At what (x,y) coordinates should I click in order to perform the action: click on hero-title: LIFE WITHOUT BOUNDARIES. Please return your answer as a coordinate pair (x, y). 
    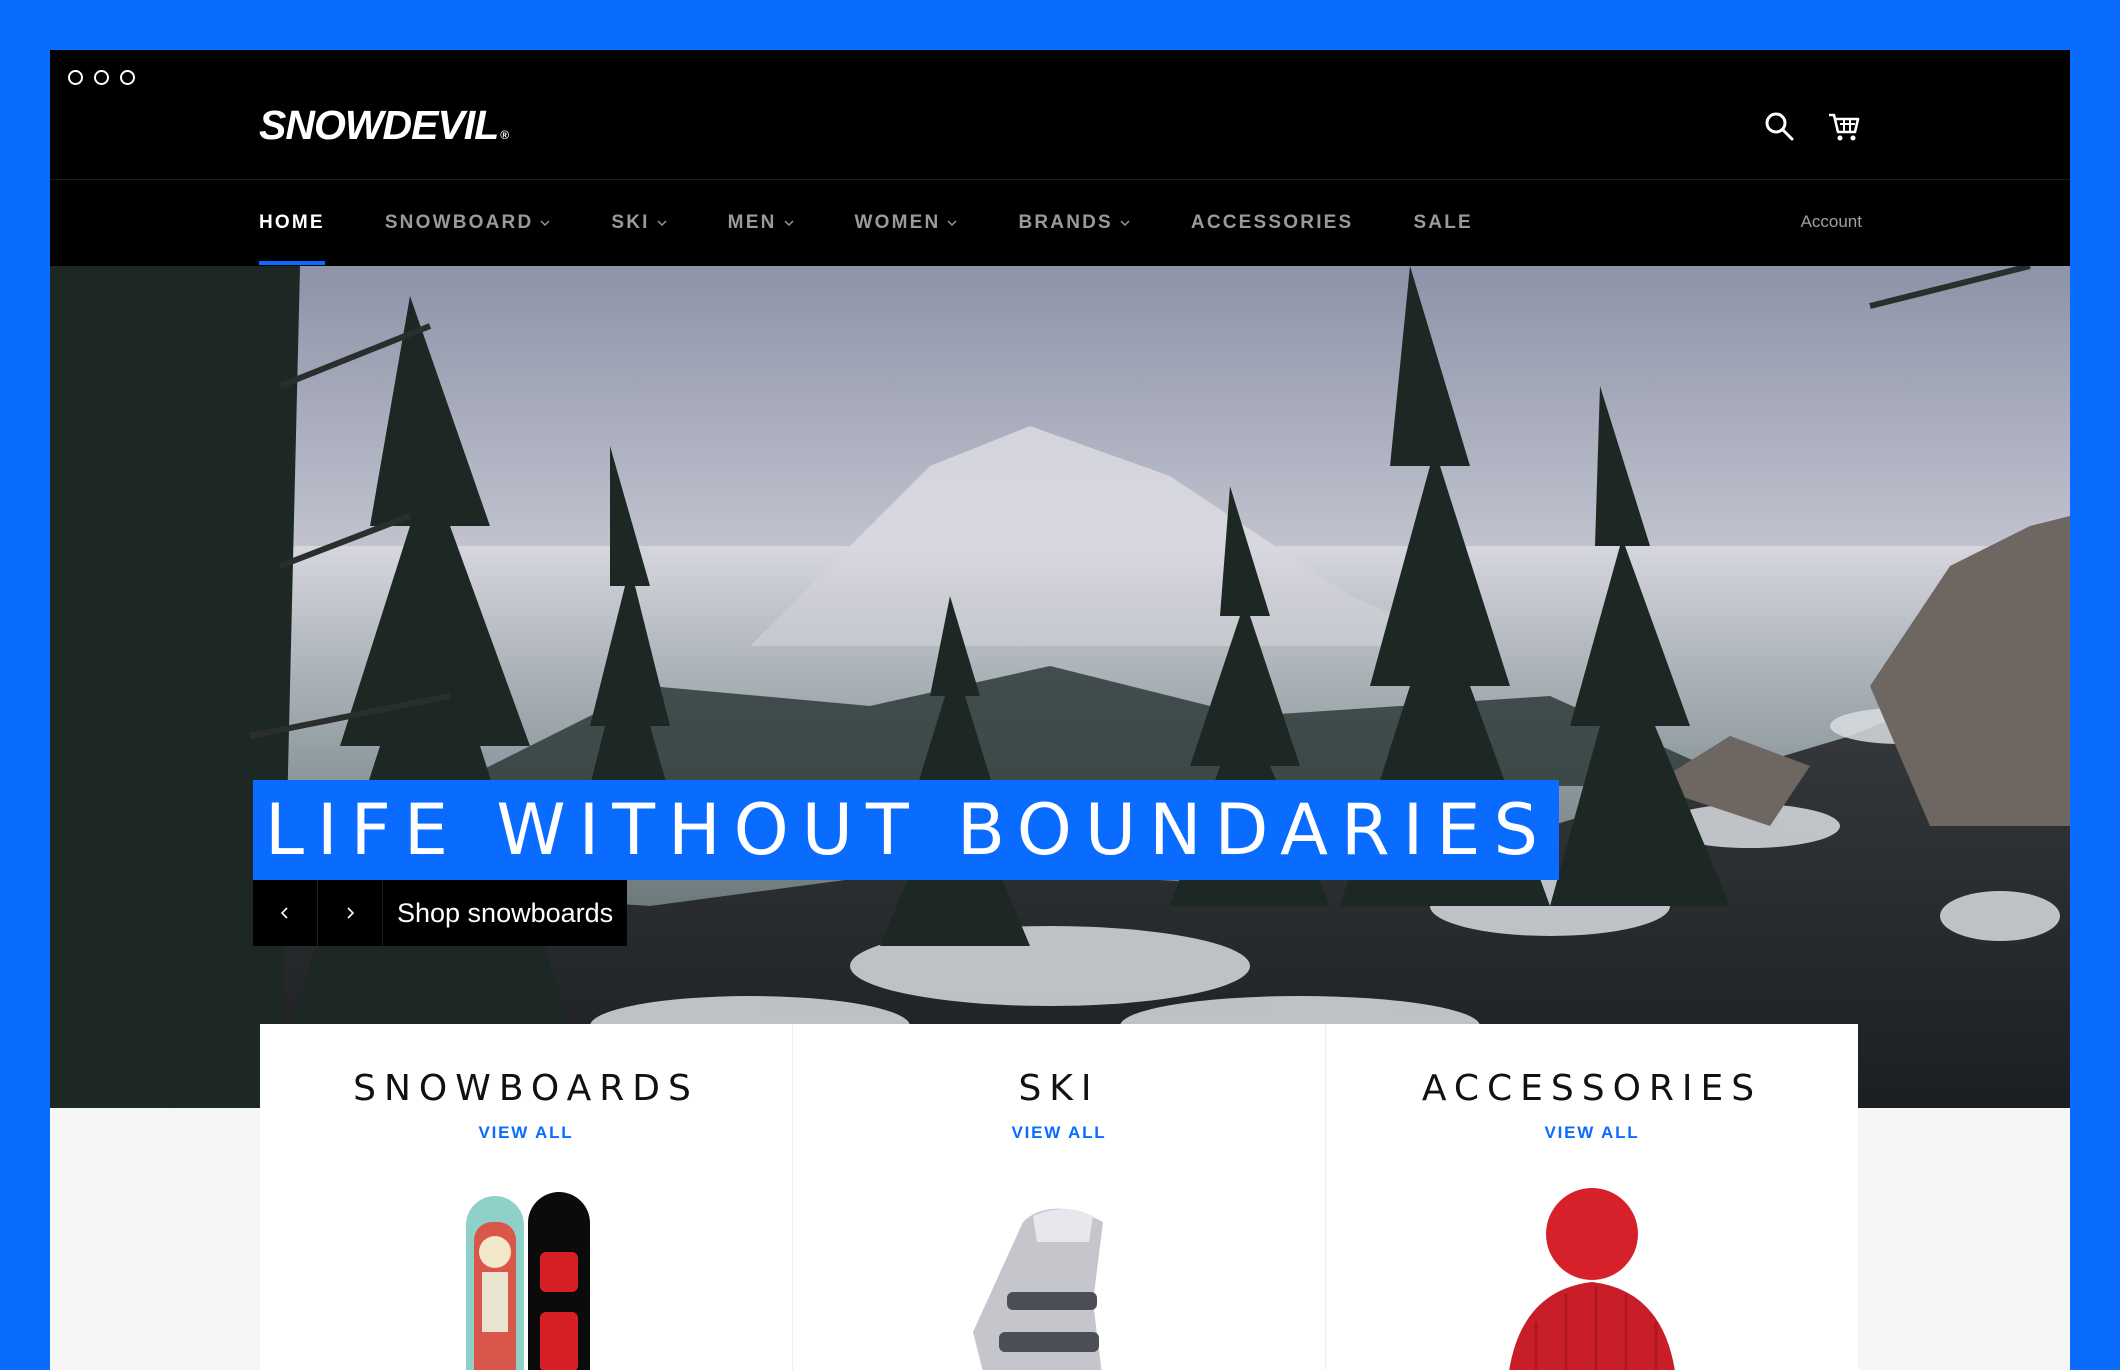
    Looking at the image, I should click on (906, 830).